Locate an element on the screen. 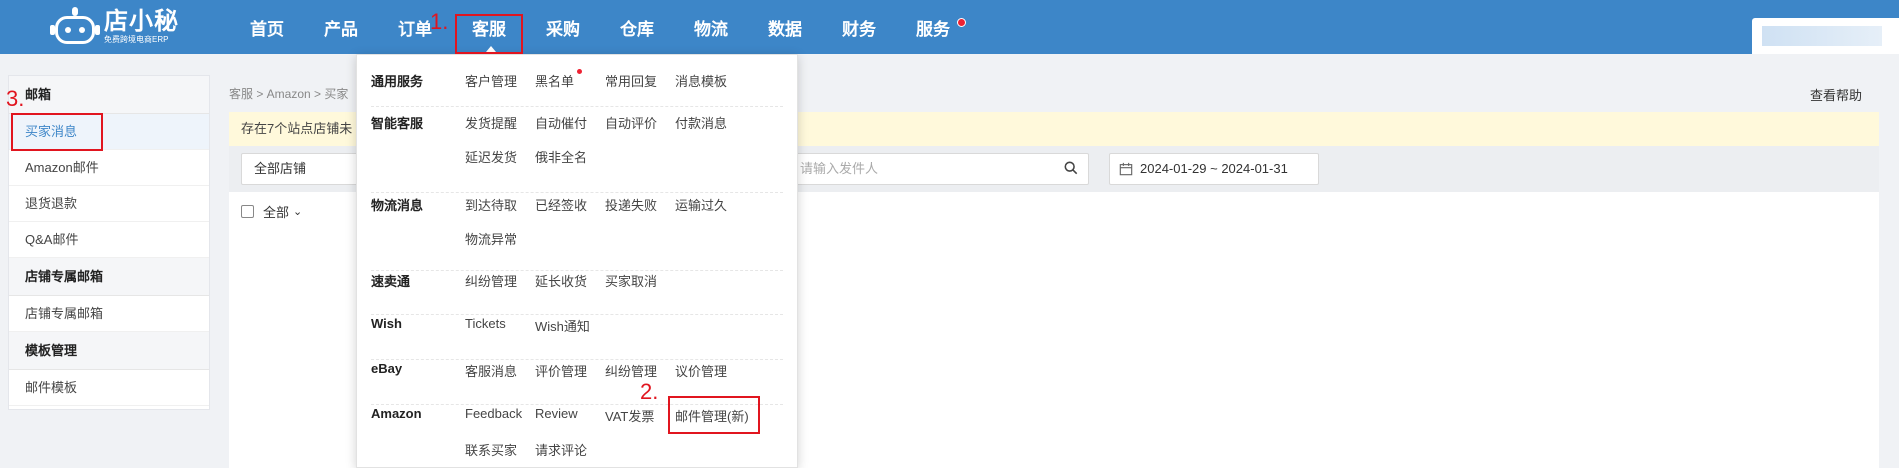 The width and height of the screenshot is (1899, 468). dropdown-section-title: Wish is located at coordinates (386, 323).